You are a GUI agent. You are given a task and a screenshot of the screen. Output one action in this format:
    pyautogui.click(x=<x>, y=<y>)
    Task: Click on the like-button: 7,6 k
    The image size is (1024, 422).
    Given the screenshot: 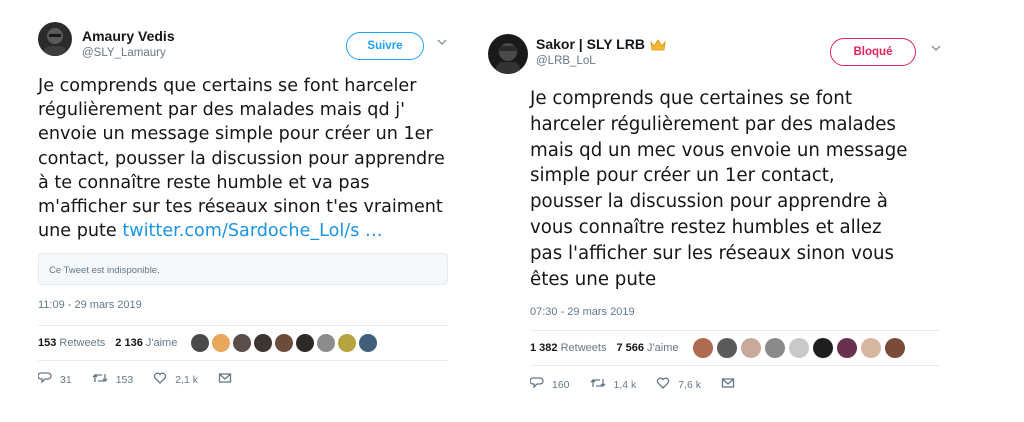 What is the action you would take?
    pyautogui.click(x=678, y=384)
    